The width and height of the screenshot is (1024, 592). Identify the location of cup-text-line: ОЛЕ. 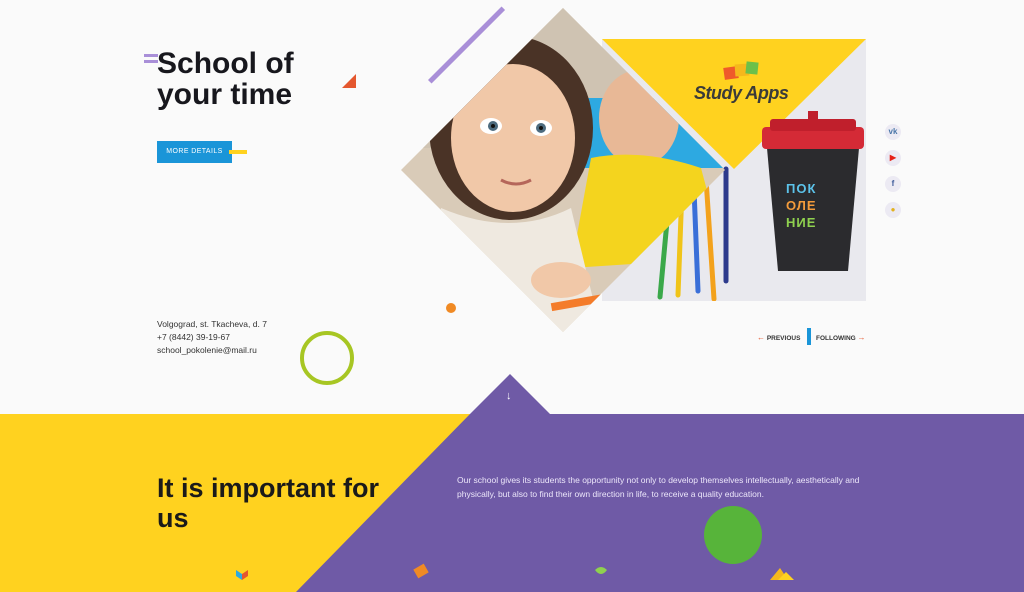
(801, 205).